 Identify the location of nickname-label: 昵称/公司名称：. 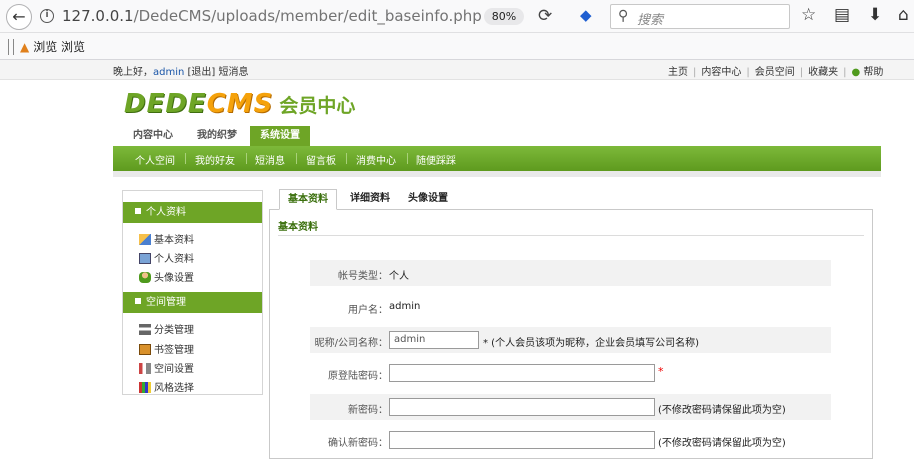
(351, 343).